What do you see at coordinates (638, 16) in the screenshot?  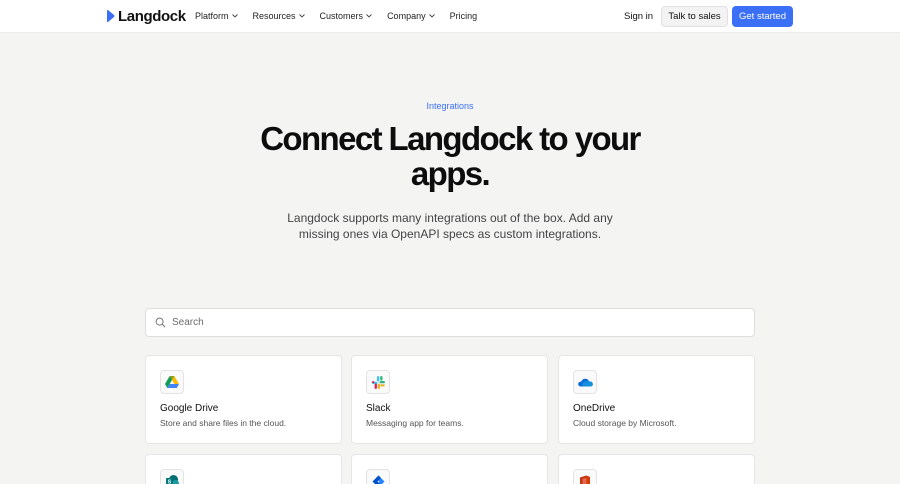 I see `sign-in-link: Sign in` at bounding box center [638, 16].